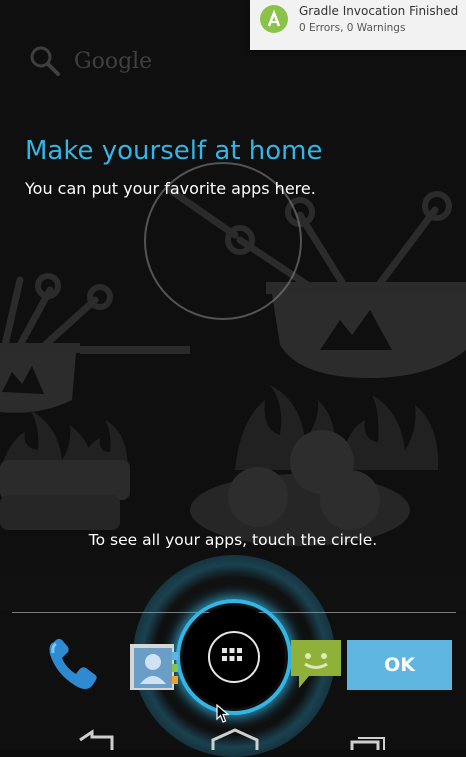 The width and height of the screenshot is (466, 757). Describe the element at coordinates (352, 28) in the screenshot. I see `notification-subtitle: 0 Errors, 0 Warnings` at that location.